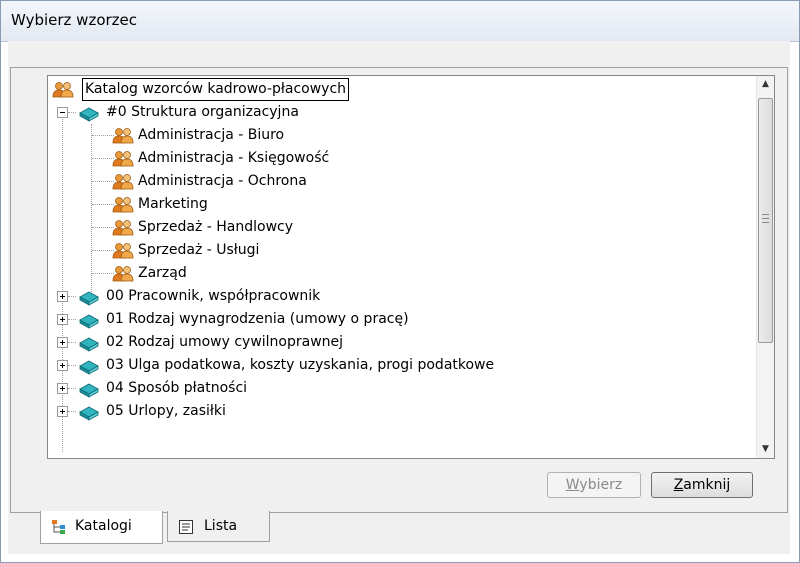 This screenshot has width=800, height=563. What do you see at coordinates (765, 449) in the screenshot?
I see `scroll-down-arrow-icon: ▼` at bounding box center [765, 449].